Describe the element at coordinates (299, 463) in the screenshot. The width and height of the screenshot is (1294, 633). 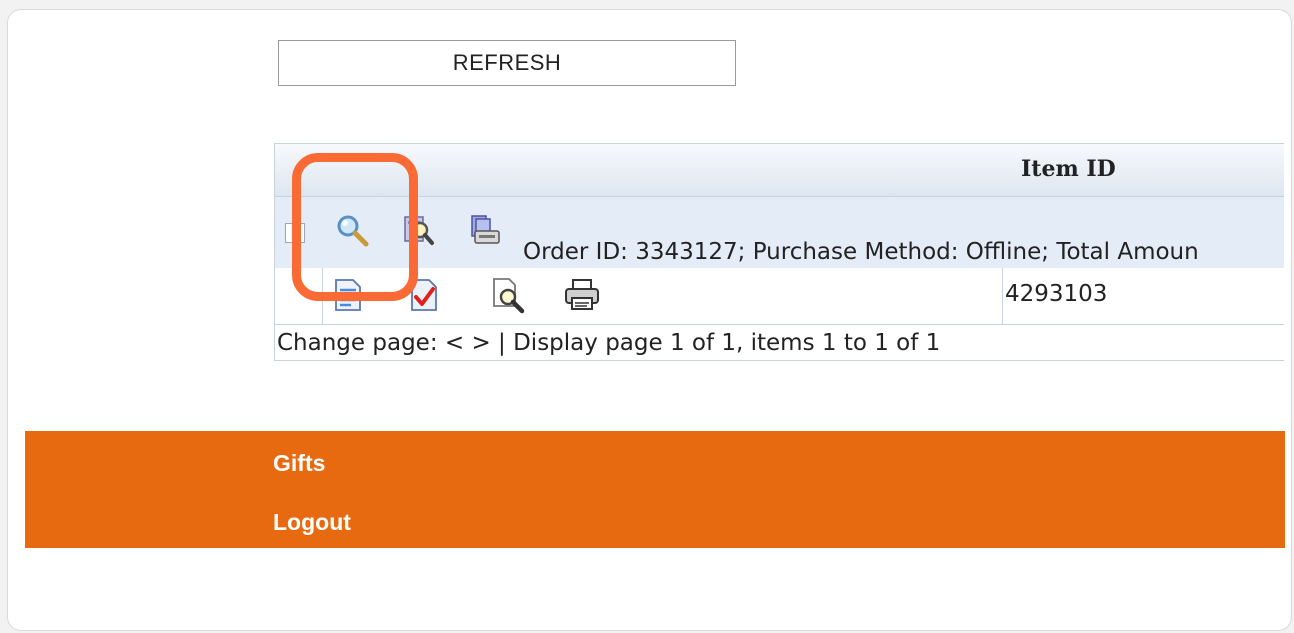
I see `menu-item-gifts: Gifts` at that location.